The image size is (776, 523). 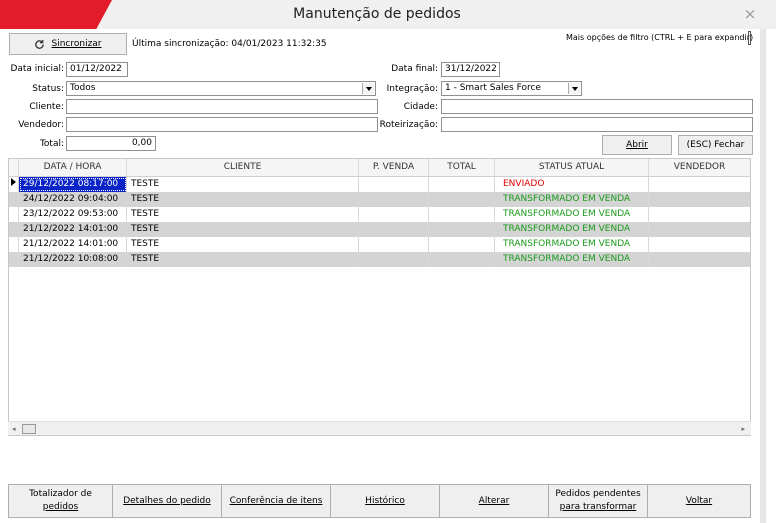 I want to click on roteirizacao-field, so click(x=597, y=124).